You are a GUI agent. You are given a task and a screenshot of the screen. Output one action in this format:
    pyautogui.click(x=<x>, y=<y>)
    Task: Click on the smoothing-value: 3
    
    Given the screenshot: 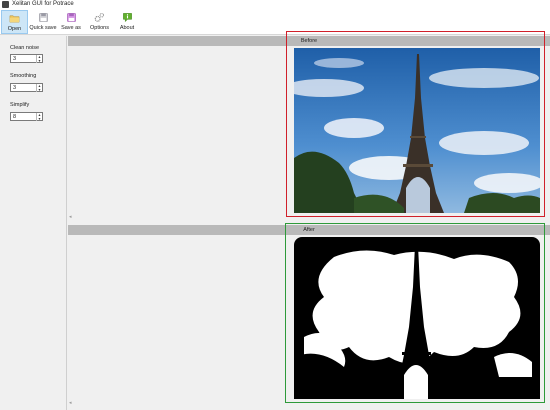 What is the action you would take?
    pyautogui.click(x=15, y=88)
    